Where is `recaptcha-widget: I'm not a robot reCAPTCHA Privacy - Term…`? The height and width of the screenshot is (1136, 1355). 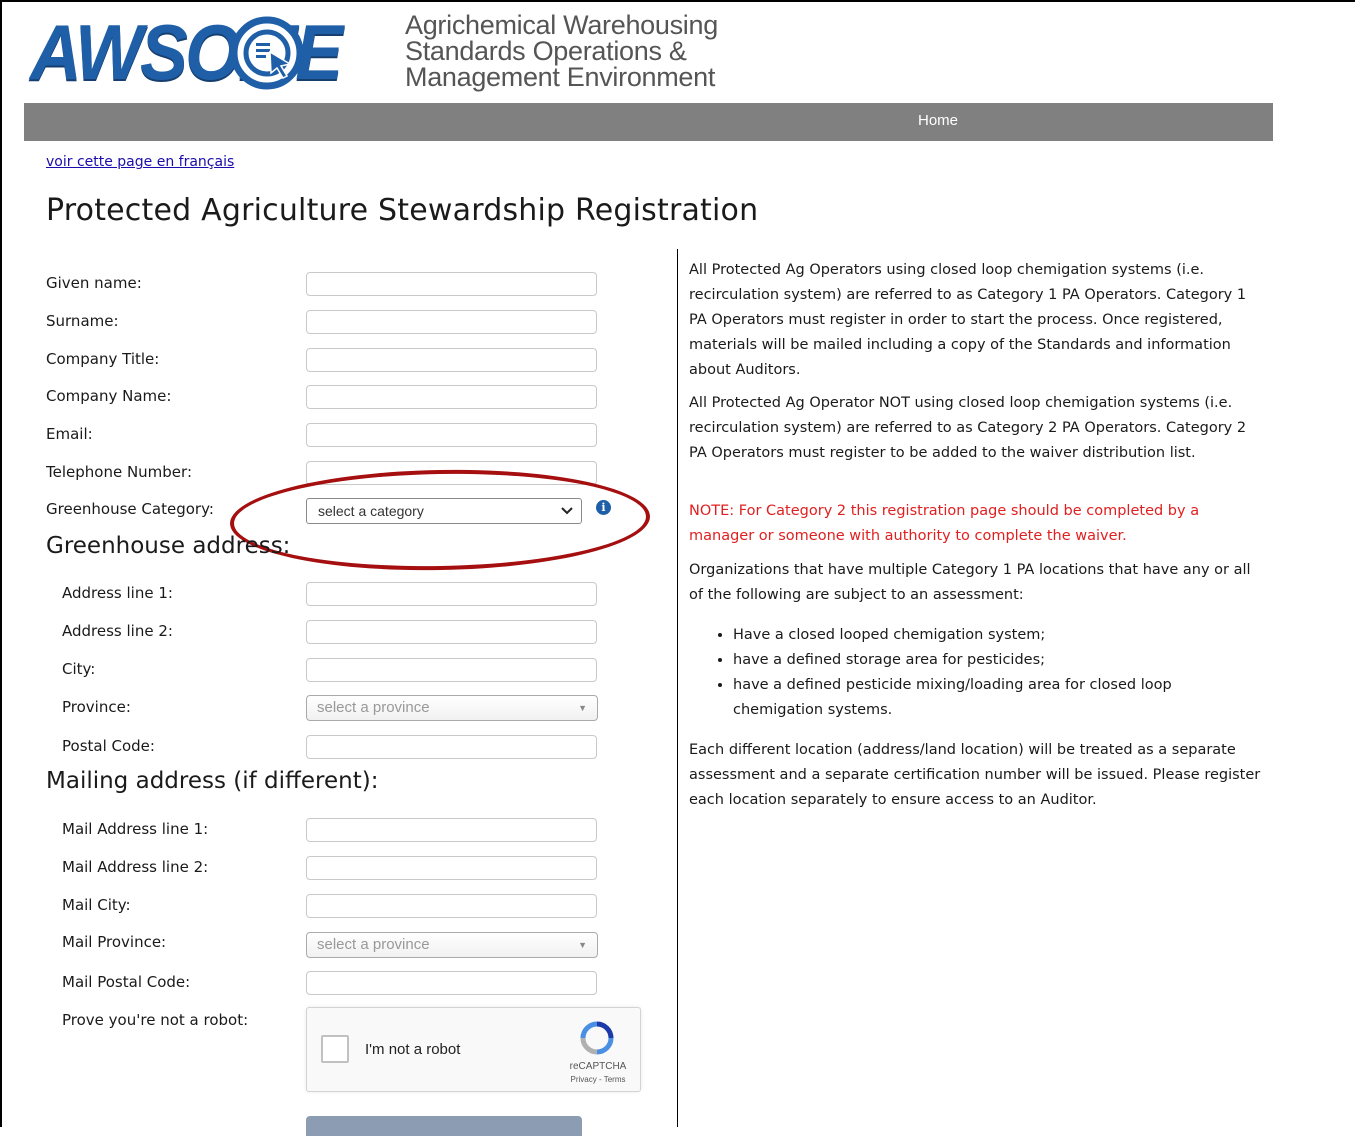
recaptcha-widget: I'm not a robot reCAPTCHA Privacy - Term… is located at coordinates (473, 1049).